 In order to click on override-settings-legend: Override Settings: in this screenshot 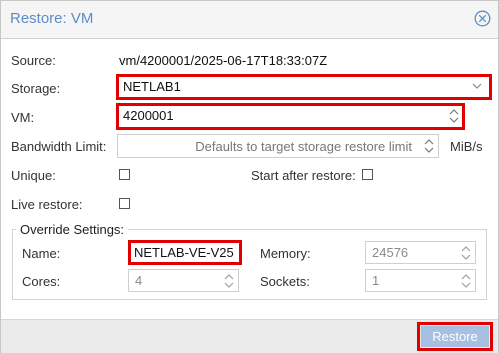, I will do `click(72, 229)`.